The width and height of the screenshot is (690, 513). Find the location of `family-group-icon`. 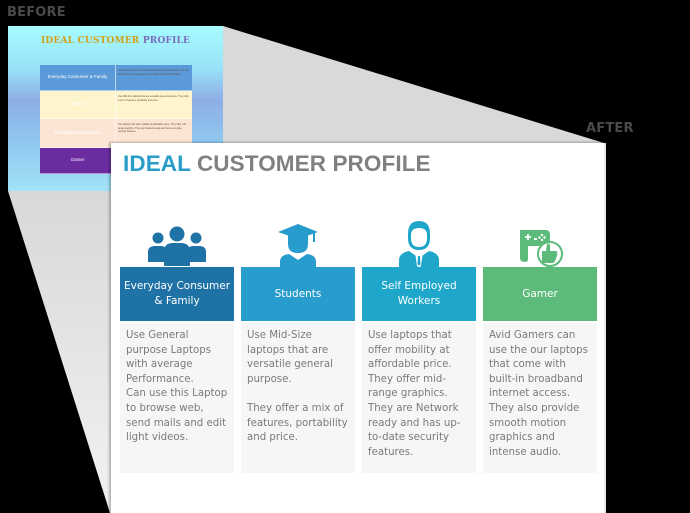

family-group-icon is located at coordinates (177, 243).